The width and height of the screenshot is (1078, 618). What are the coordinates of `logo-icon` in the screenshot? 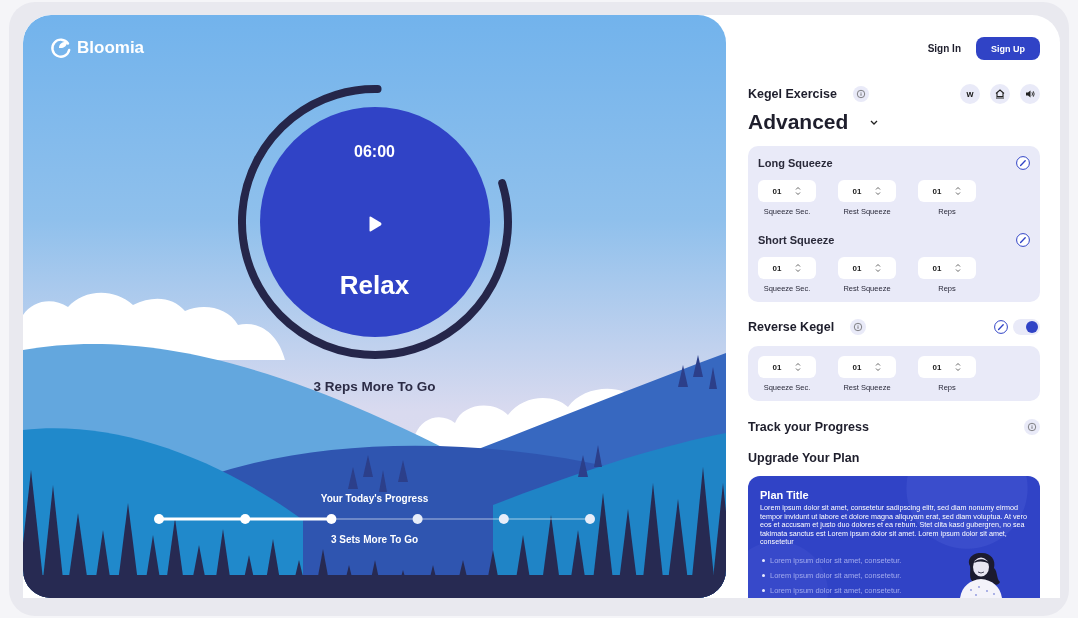 It's located at (61, 48).